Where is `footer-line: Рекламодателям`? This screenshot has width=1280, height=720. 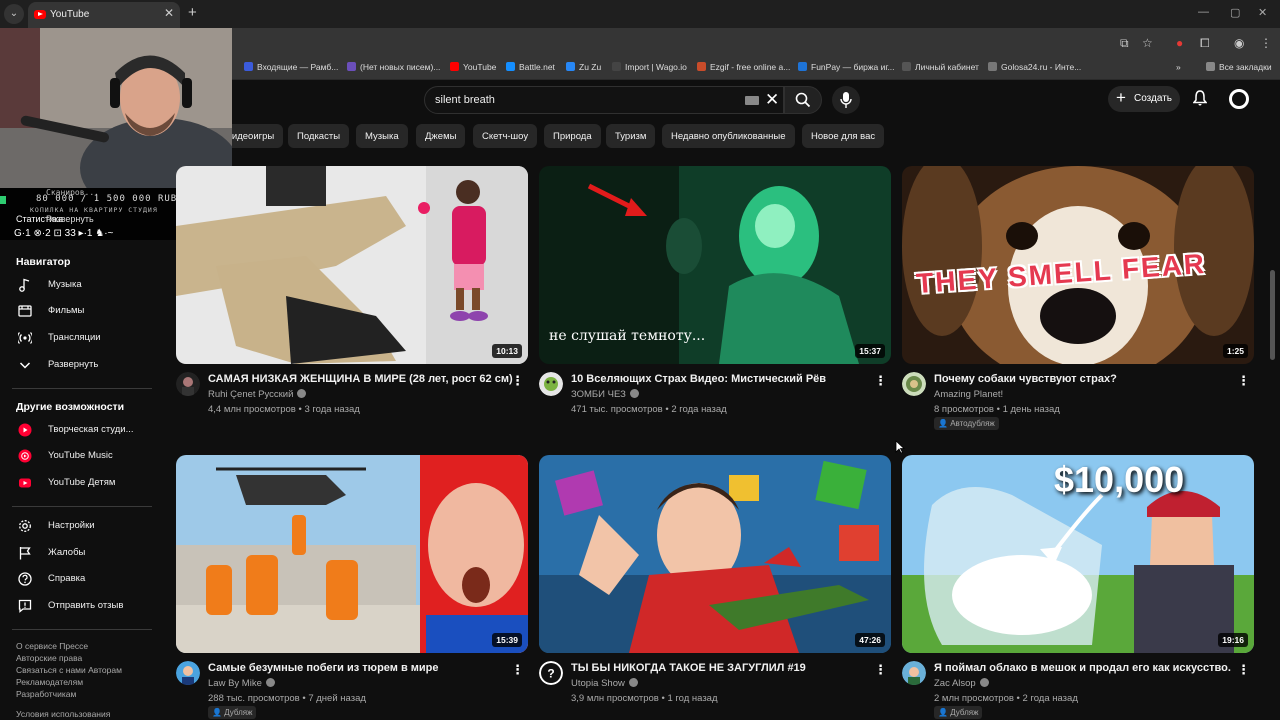 footer-line: Рекламодателям is located at coordinates (69, 682).